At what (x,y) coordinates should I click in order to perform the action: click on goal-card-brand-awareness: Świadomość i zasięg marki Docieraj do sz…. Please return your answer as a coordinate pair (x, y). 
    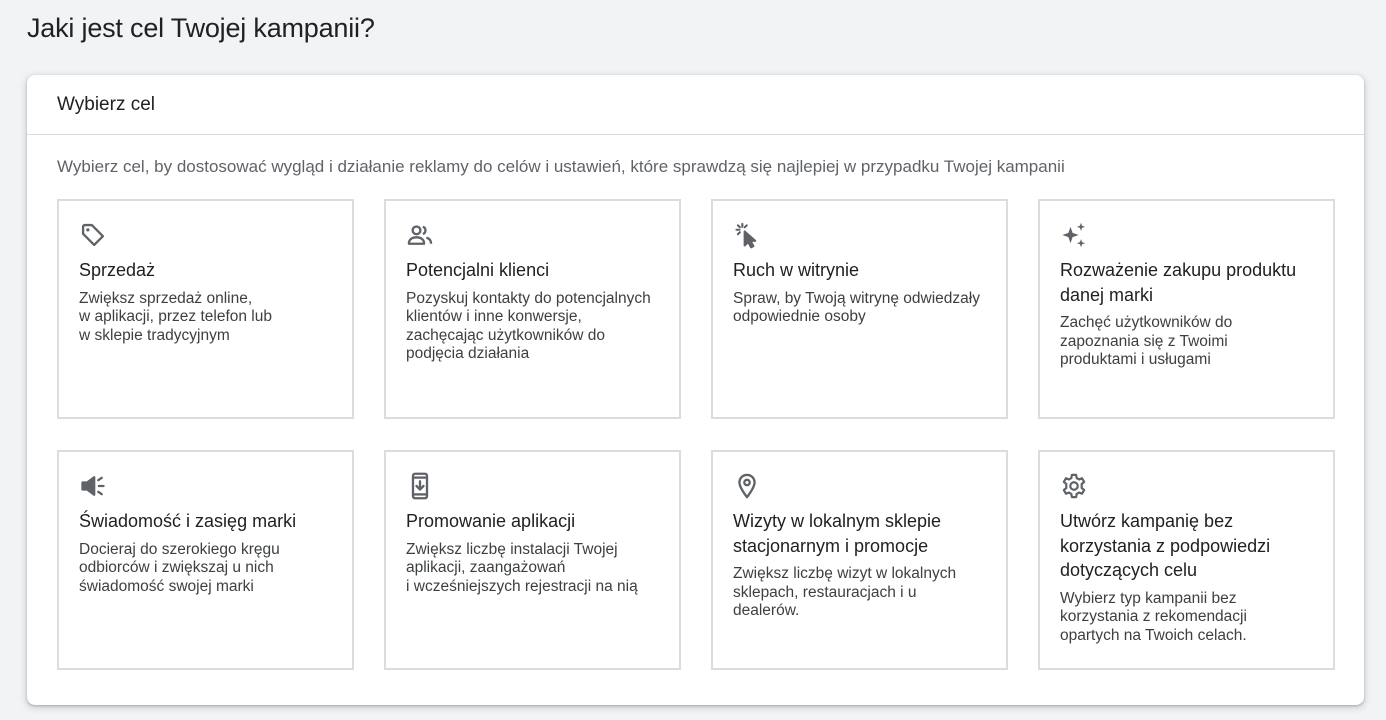
    Looking at the image, I should click on (205, 560).